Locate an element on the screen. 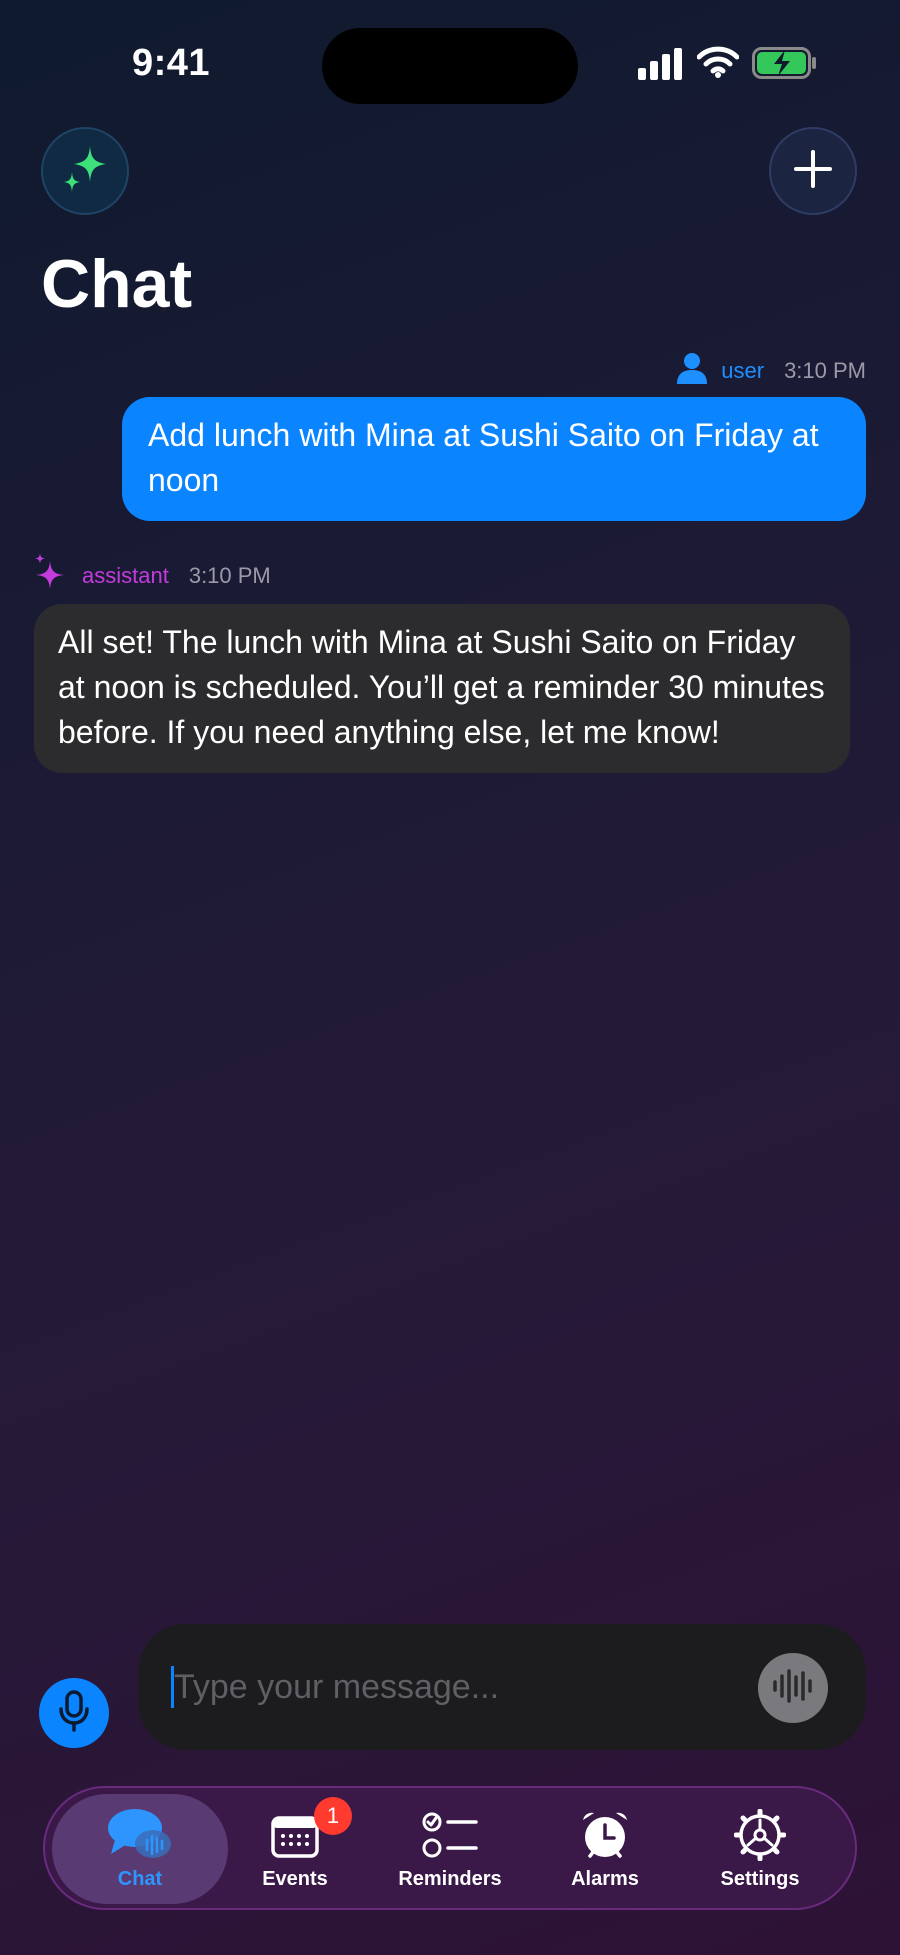  battery-charging-icon is located at coordinates (785, 65).